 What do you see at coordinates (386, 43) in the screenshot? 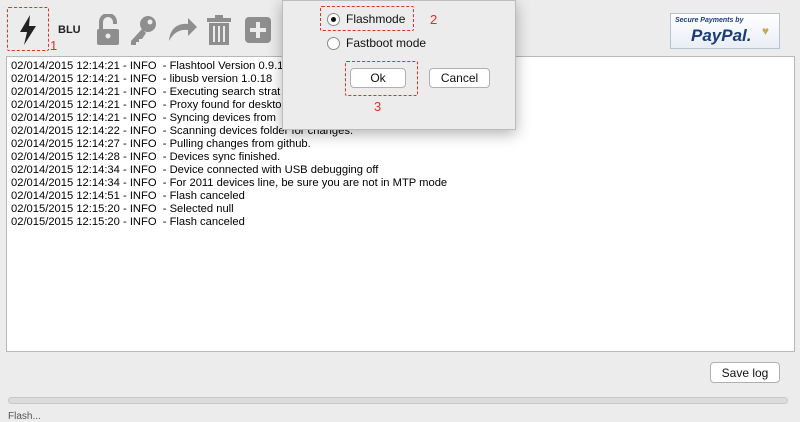
I see `fastboot-label: Fastboot mode` at bounding box center [386, 43].